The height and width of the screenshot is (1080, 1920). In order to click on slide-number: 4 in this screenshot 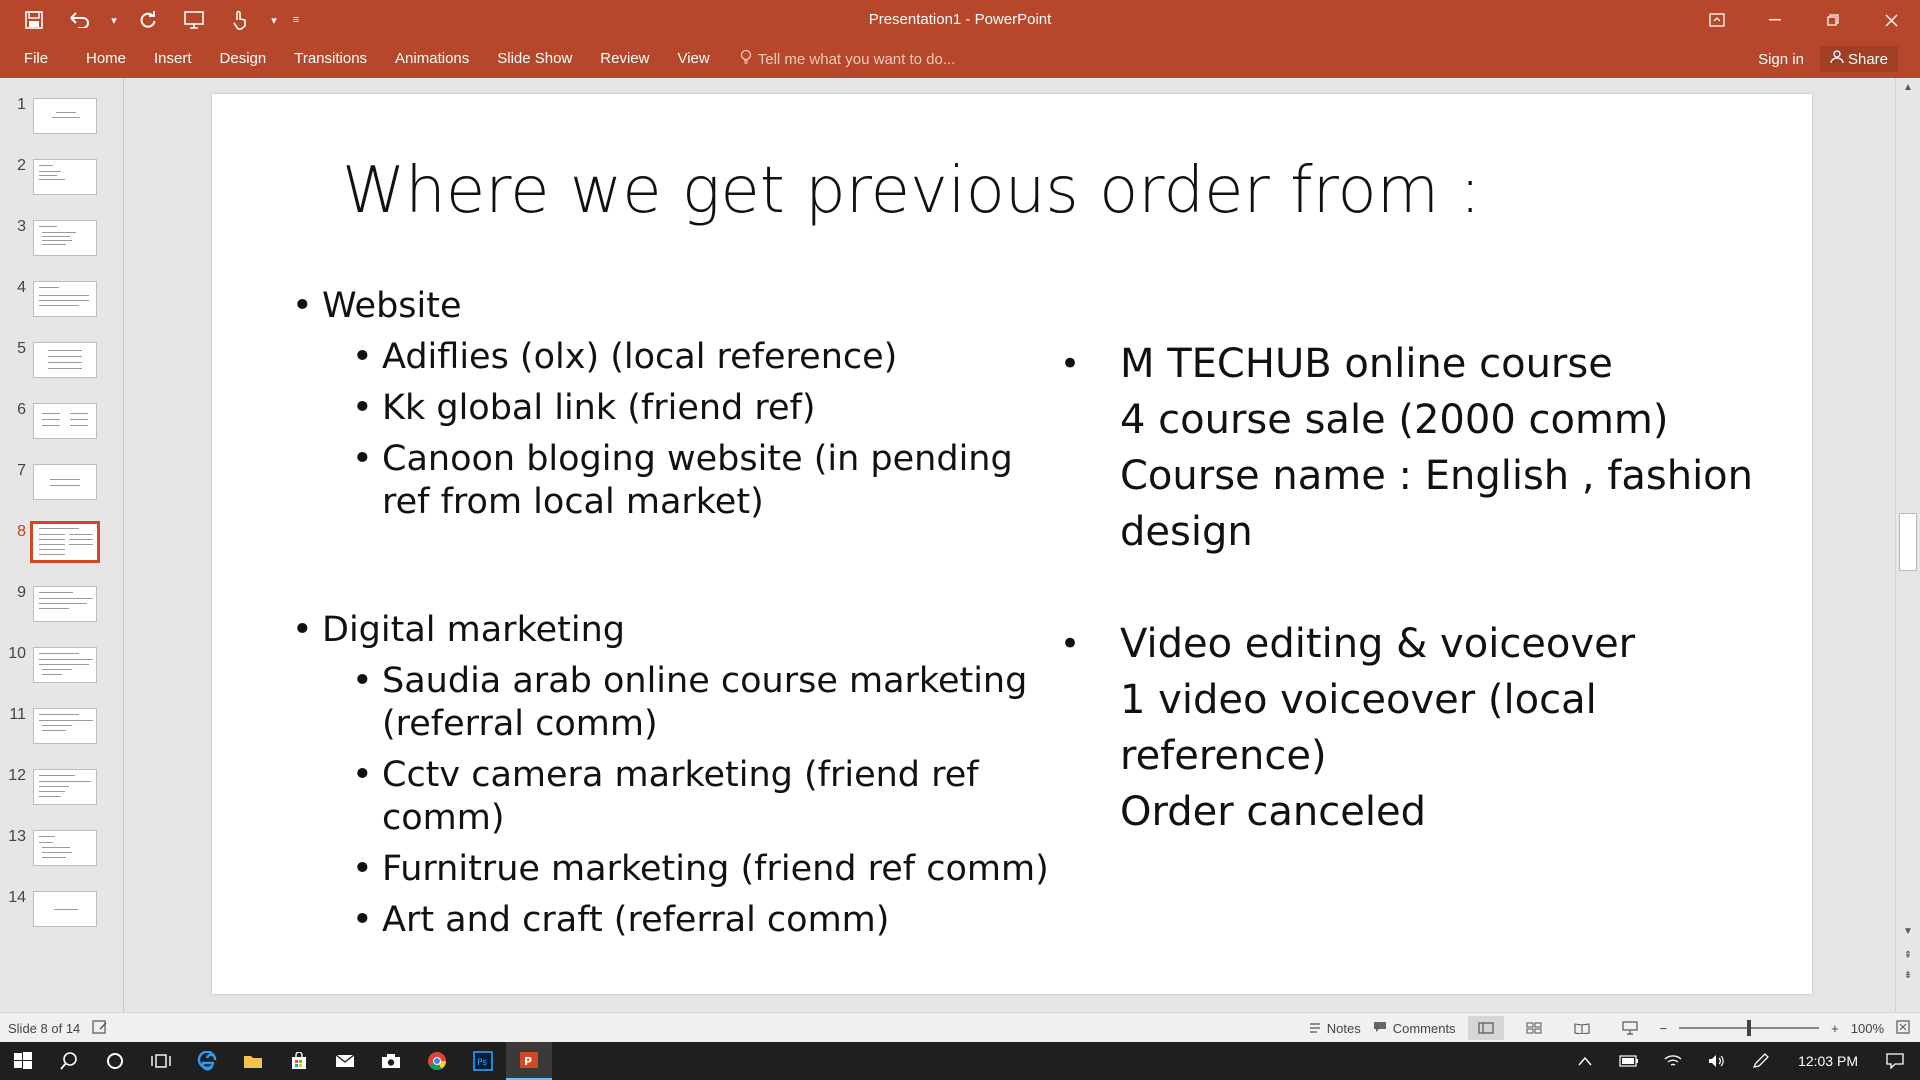, I will do `click(21, 287)`.